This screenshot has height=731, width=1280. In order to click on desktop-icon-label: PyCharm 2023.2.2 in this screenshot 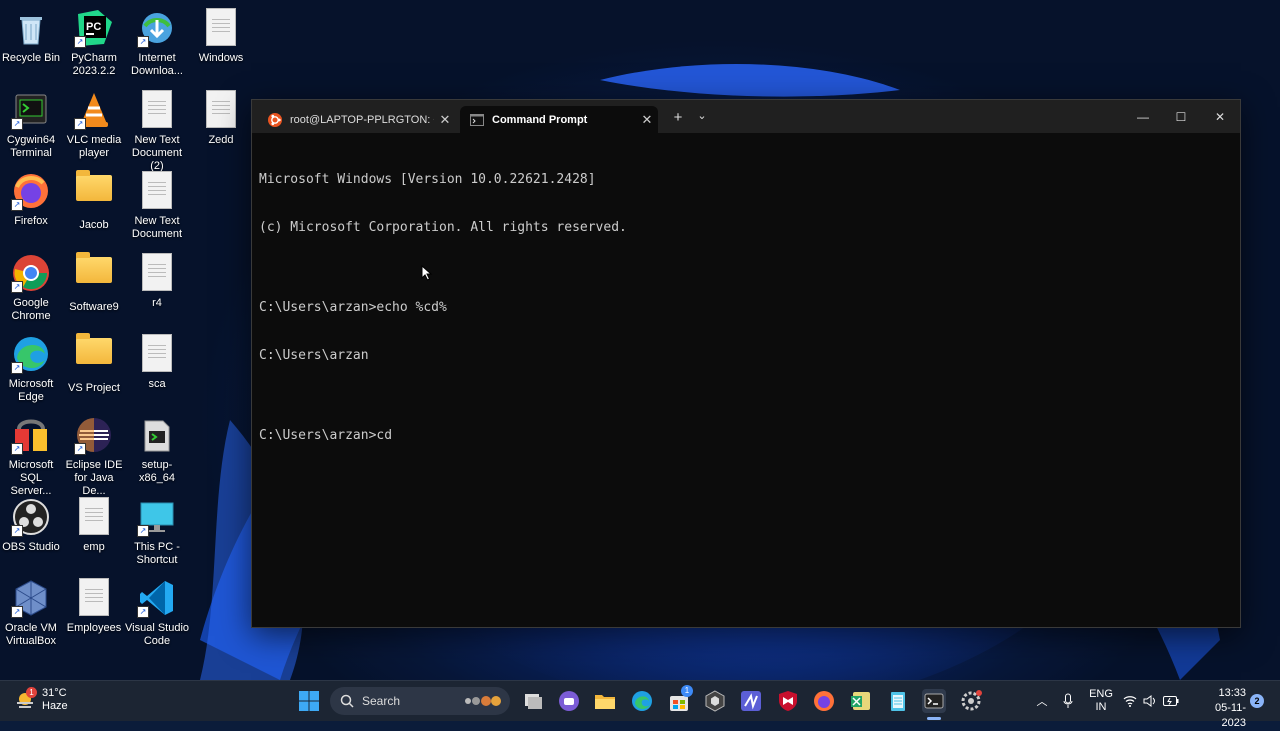, I will do `click(94, 64)`.